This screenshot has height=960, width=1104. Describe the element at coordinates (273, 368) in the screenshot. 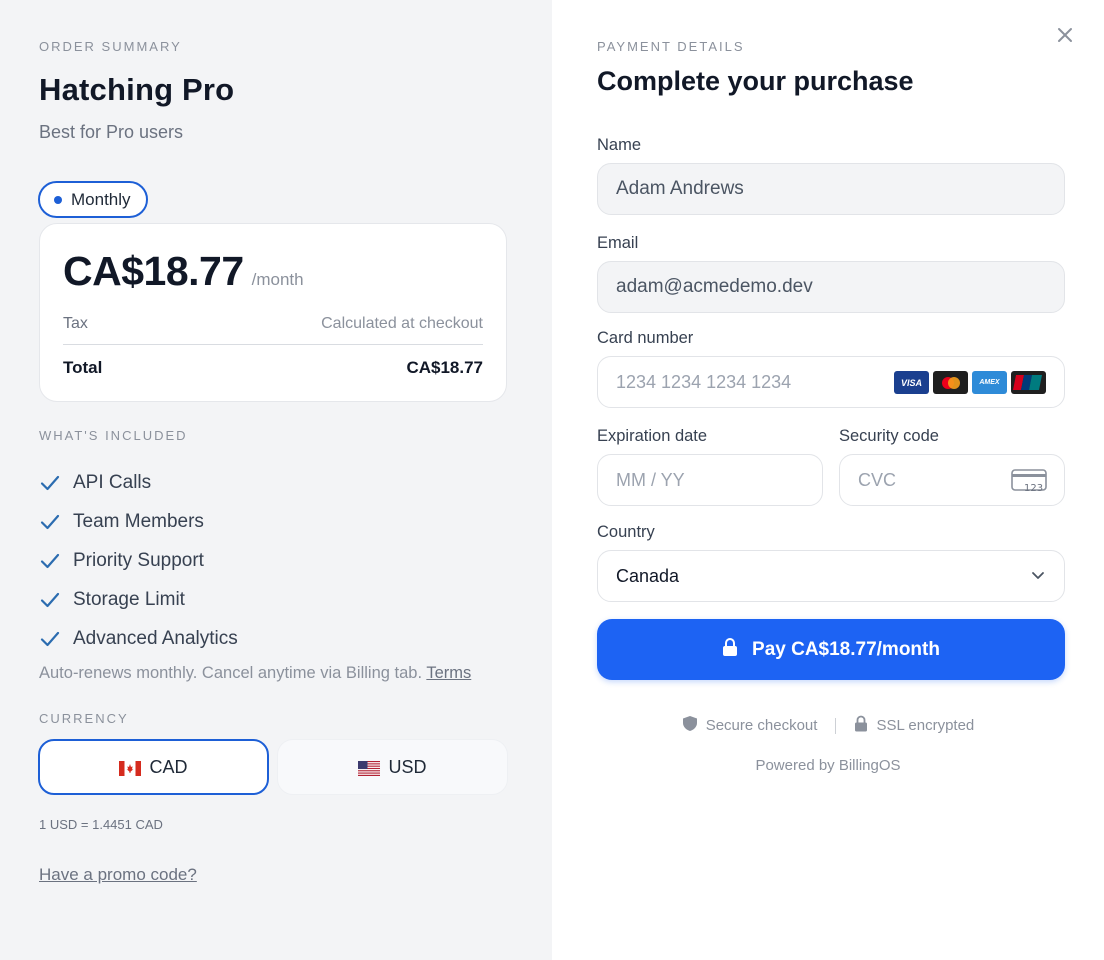

I see `total-row: Total CA$18.77` at that location.